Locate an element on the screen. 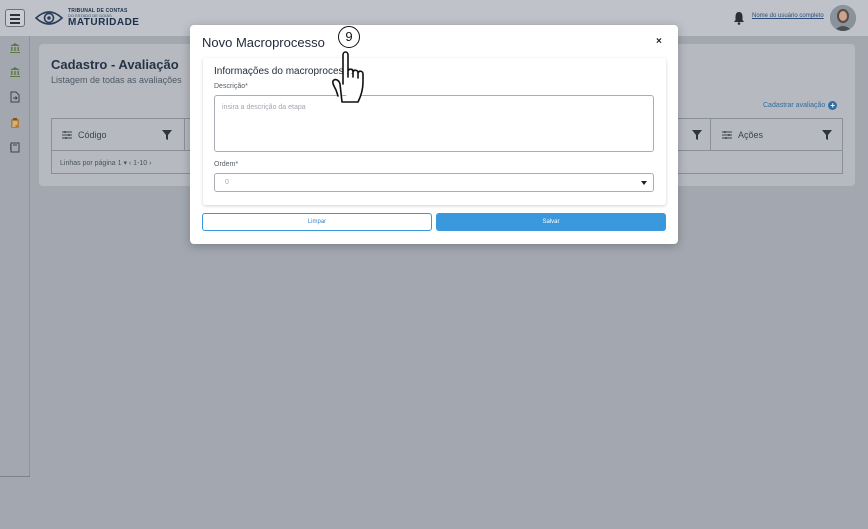 Image resolution: width=868 pixels, height=529 pixels. bell-icon is located at coordinates (739, 18).